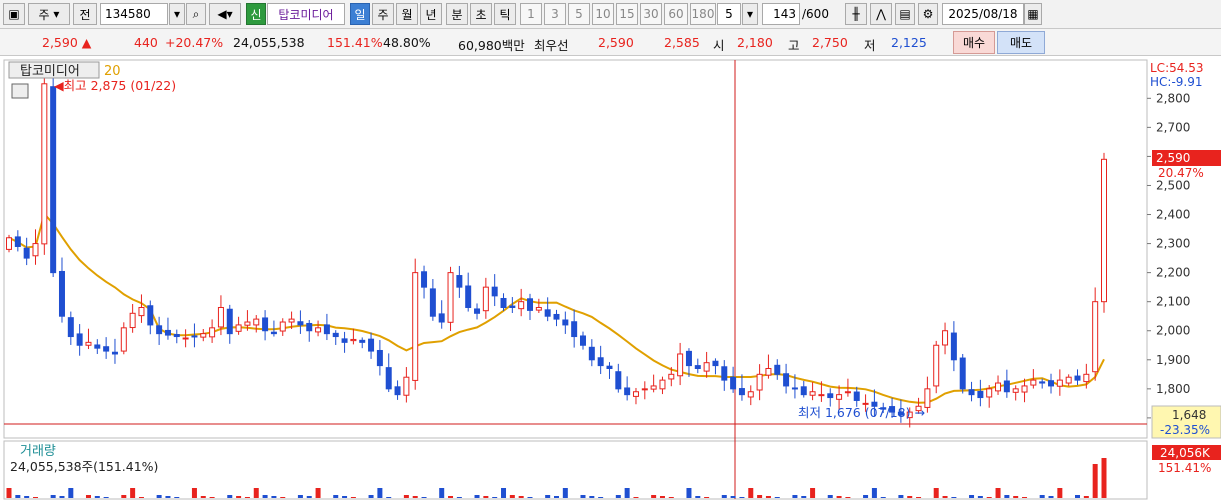 The width and height of the screenshot is (1221, 500). What do you see at coordinates (555, 14) in the screenshot?
I see `interval-3: 3` at bounding box center [555, 14].